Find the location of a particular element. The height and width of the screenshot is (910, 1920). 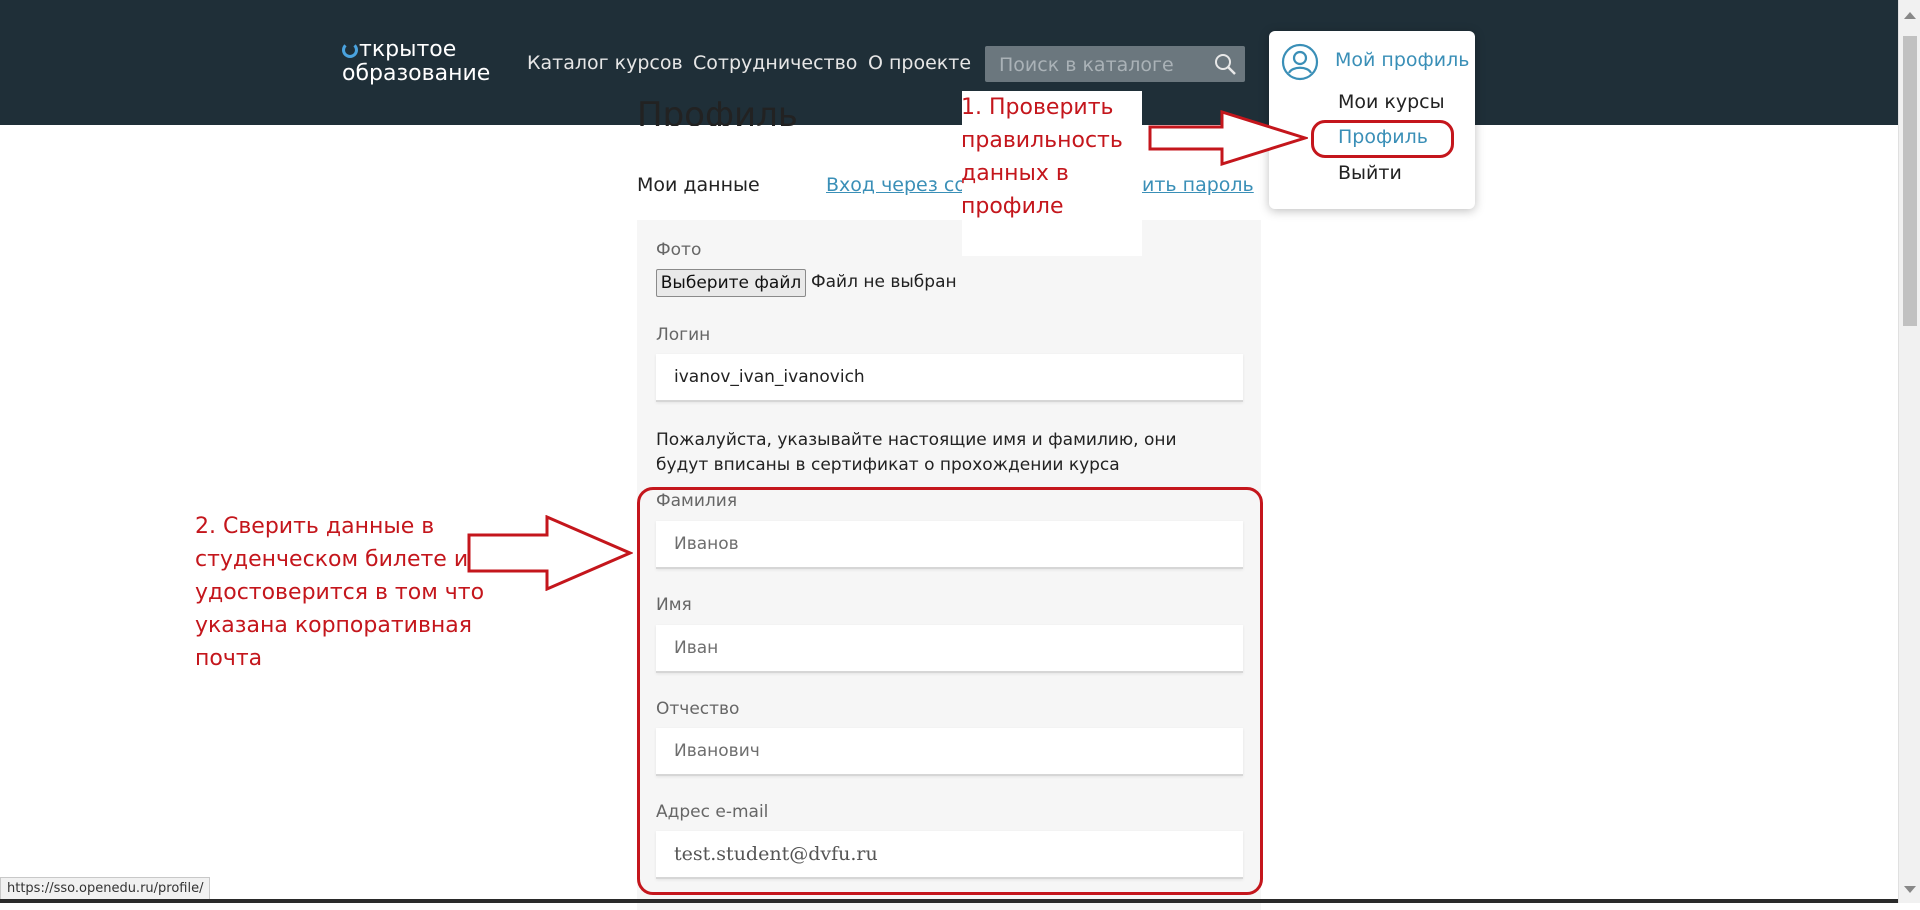

scroll-up-icon is located at coordinates (1910, 15).